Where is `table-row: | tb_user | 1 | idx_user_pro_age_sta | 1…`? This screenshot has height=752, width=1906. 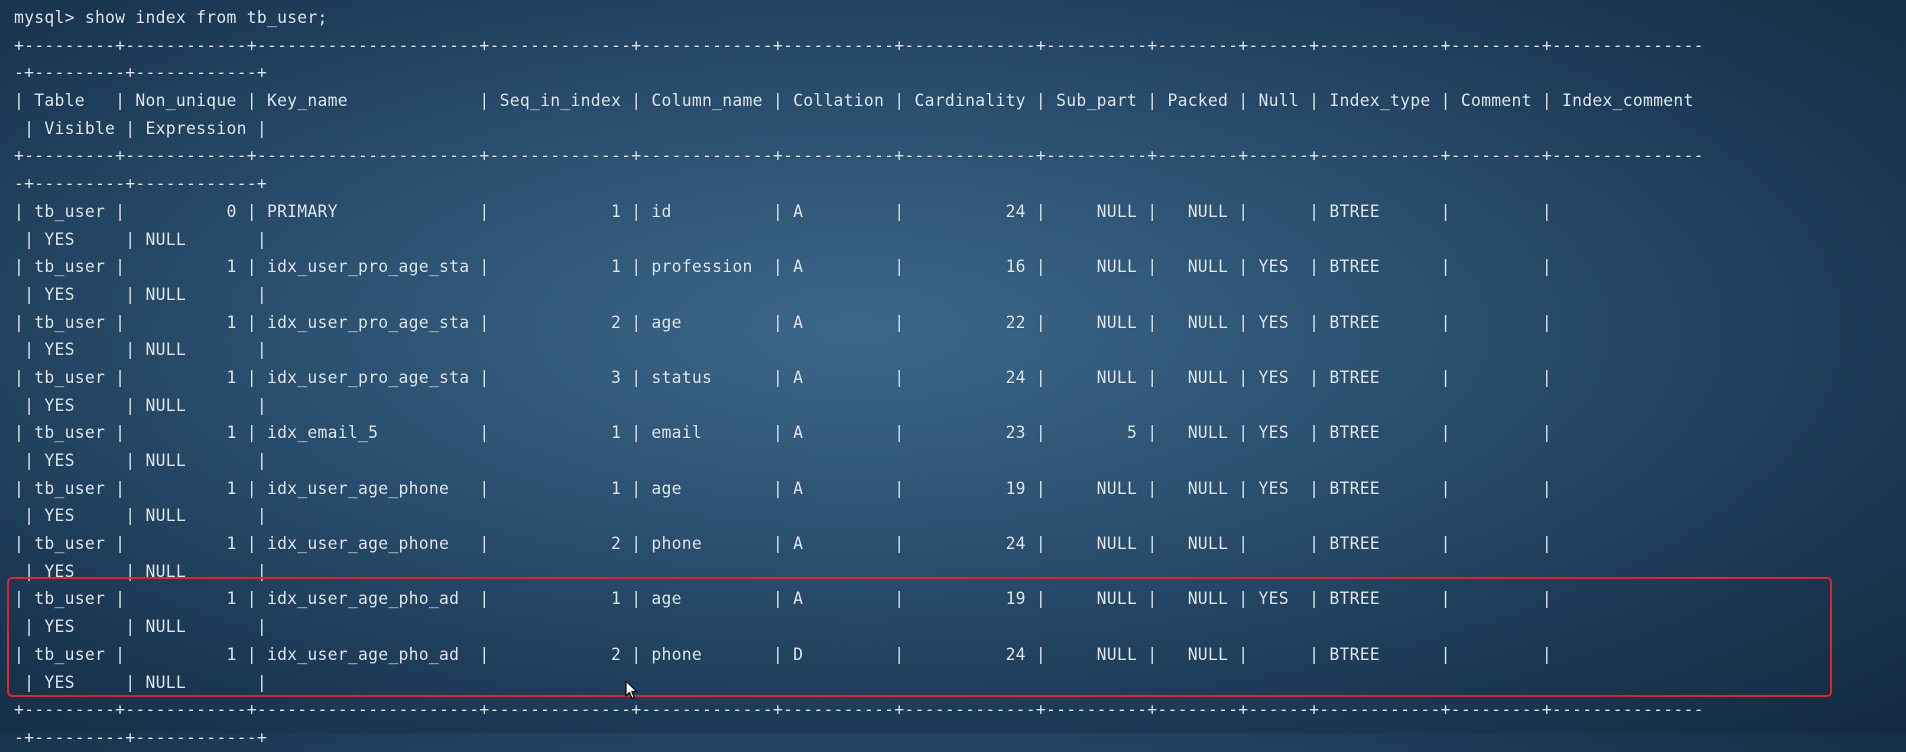
table-row: | tb_user | 1 | idx_user_pro_age_sta | 1… is located at coordinates (783, 267).